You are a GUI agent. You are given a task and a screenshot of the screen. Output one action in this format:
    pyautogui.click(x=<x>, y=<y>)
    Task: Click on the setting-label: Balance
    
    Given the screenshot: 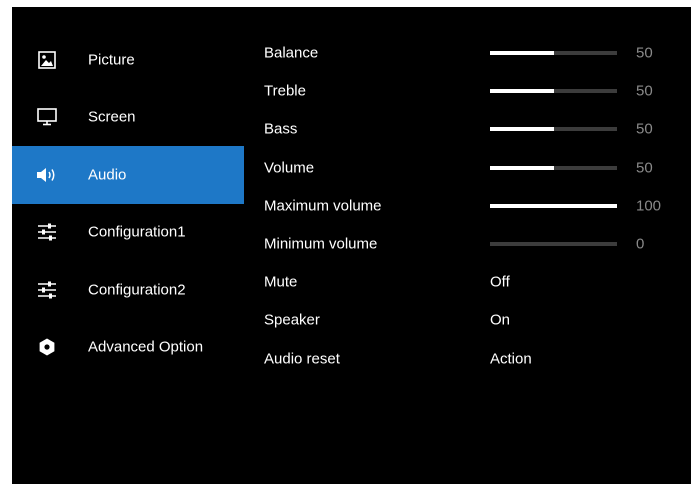 What is the action you would take?
    pyautogui.click(x=291, y=53)
    